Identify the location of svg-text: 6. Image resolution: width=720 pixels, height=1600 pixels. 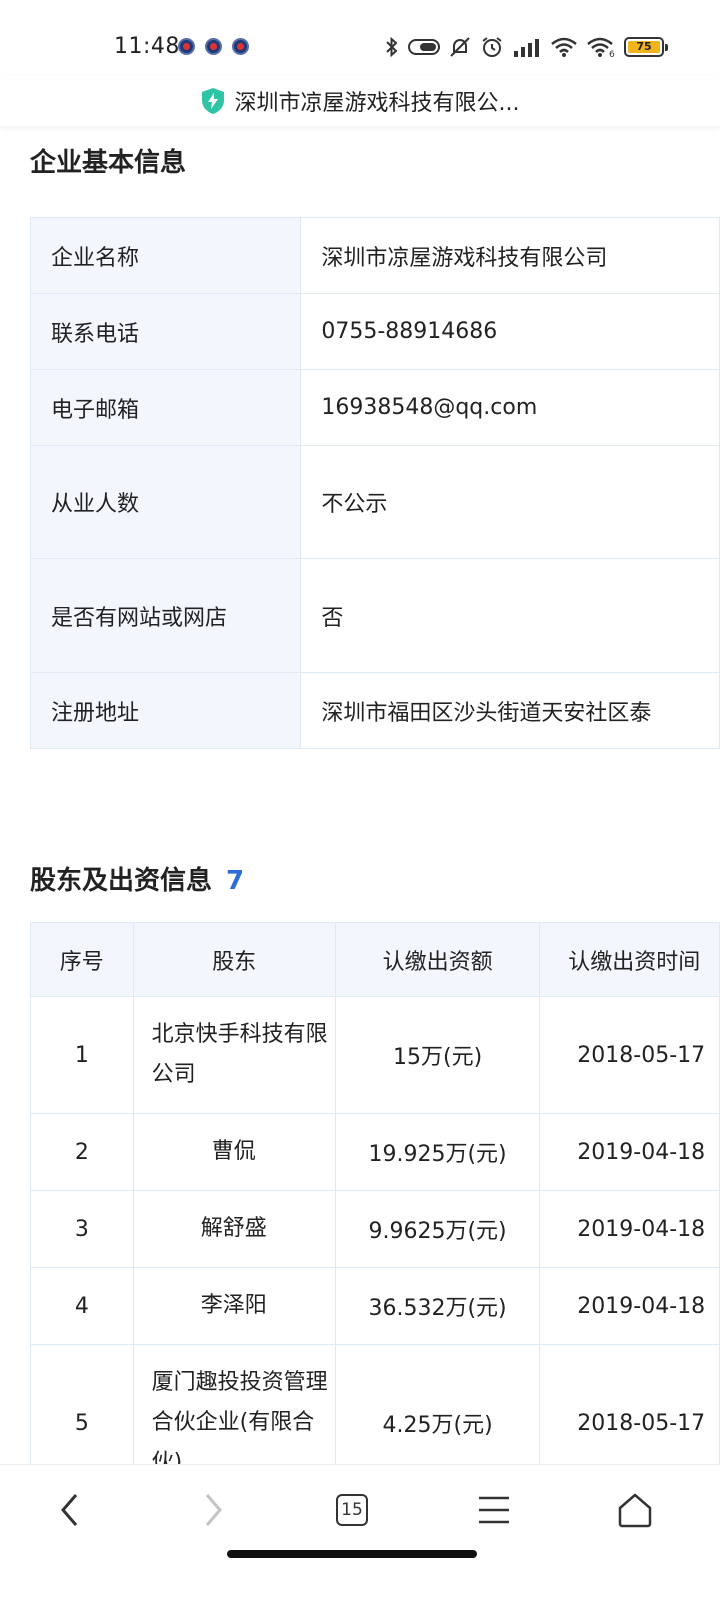
(612, 54).